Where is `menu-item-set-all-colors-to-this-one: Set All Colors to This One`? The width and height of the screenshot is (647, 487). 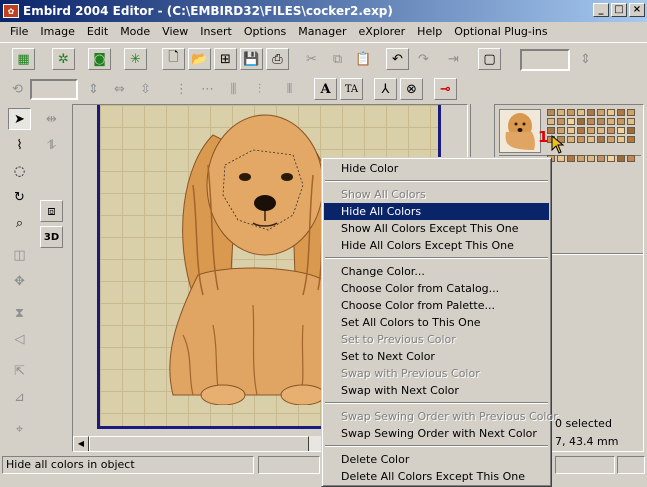
menu-item-set-all-colors-to-this-one: Set All Colors to This One is located at coordinates (436, 322).